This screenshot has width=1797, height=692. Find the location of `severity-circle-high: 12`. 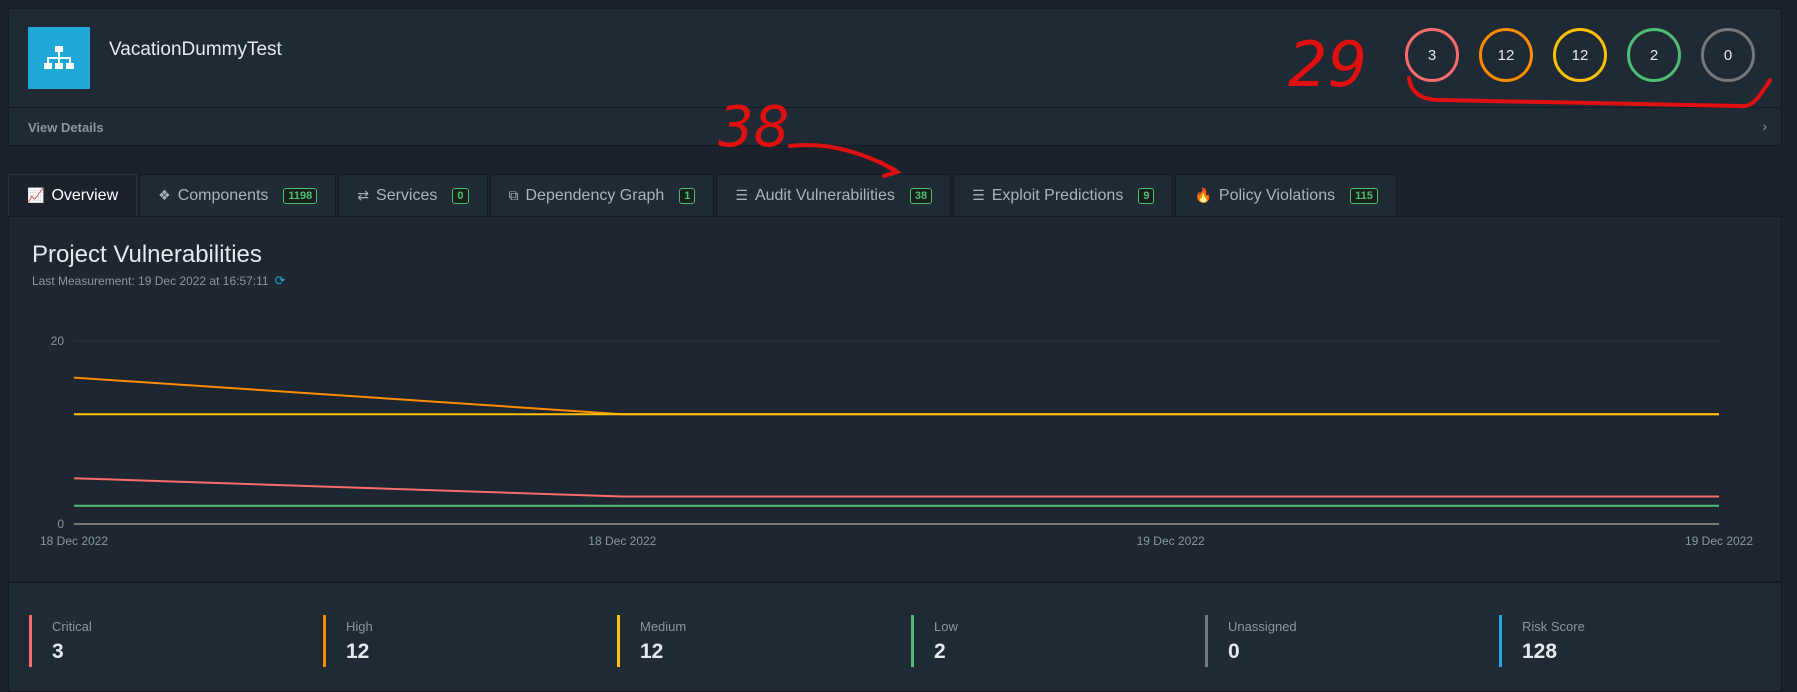

severity-circle-high: 12 is located at coordinates (1506, 55).